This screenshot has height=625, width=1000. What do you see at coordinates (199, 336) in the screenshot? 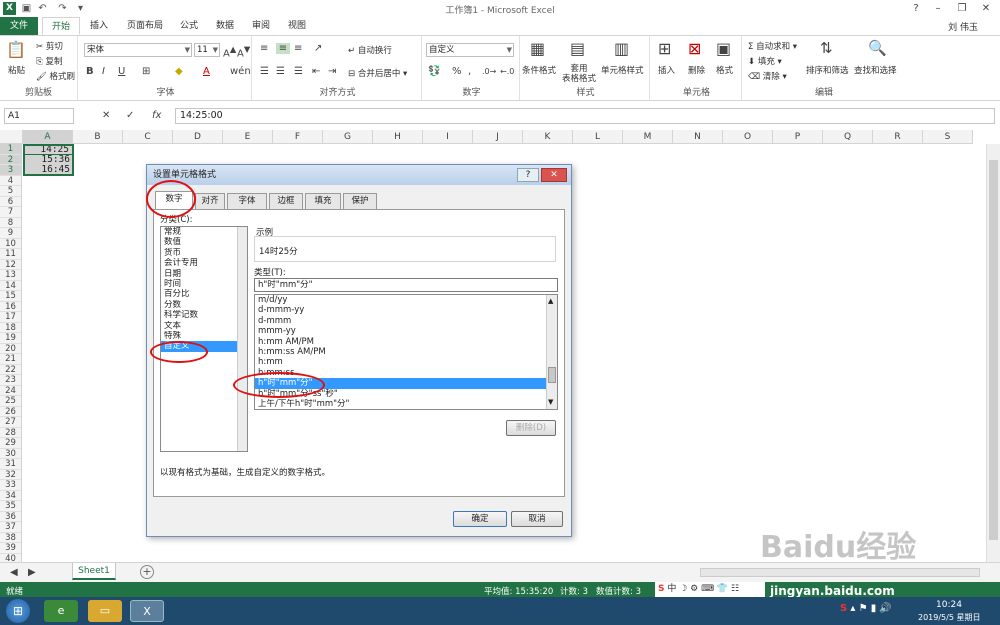
I see `category-item: 特殊` at bounding box center [199, 336].